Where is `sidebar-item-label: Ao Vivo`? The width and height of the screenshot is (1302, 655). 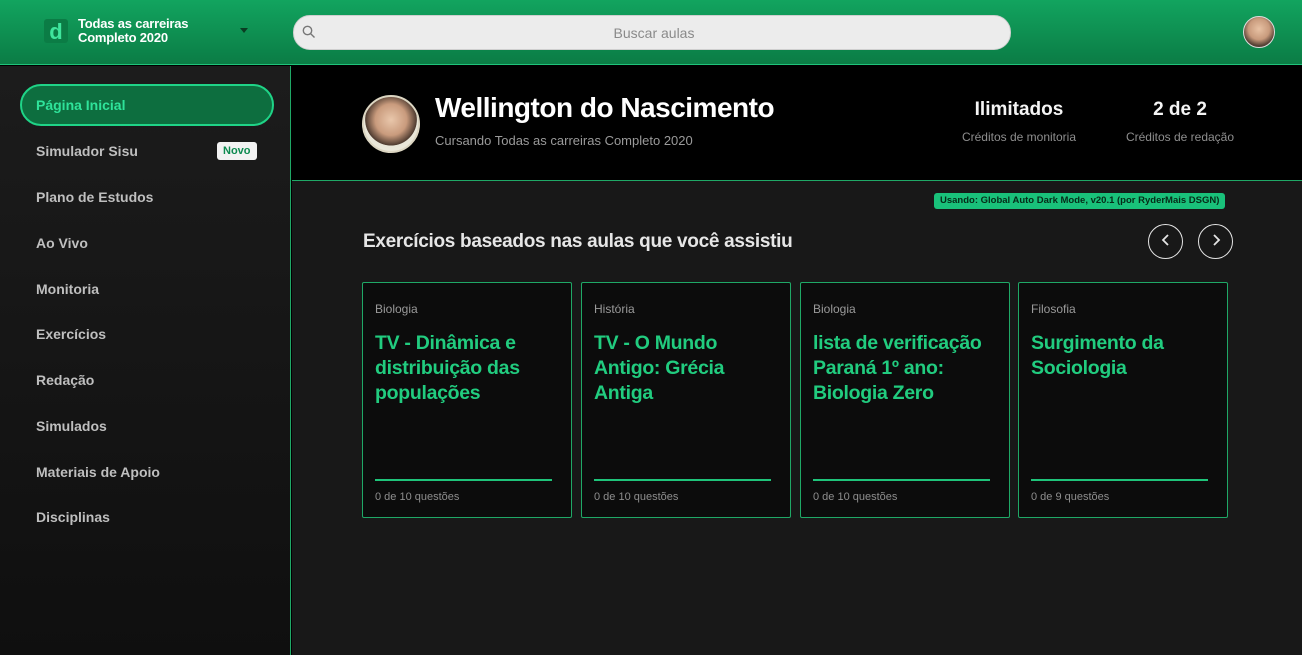
sidebar-item-label: Ao Vivo is located at coordinates (62, 243).